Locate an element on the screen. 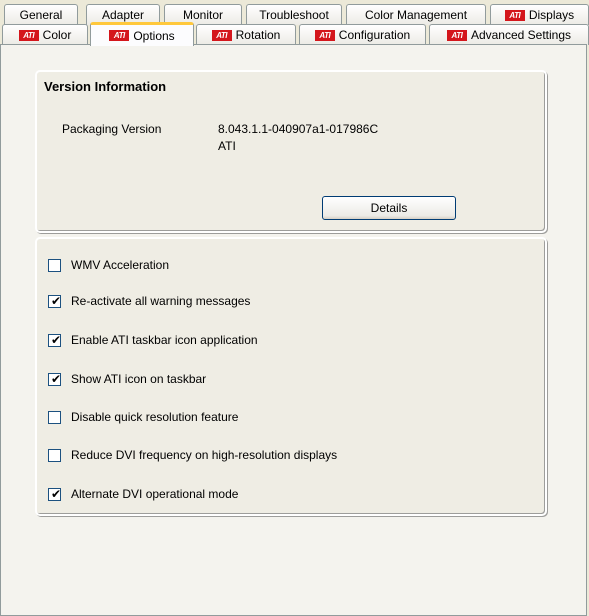  tab-label: Monitor is located at coordinates (202, 15).